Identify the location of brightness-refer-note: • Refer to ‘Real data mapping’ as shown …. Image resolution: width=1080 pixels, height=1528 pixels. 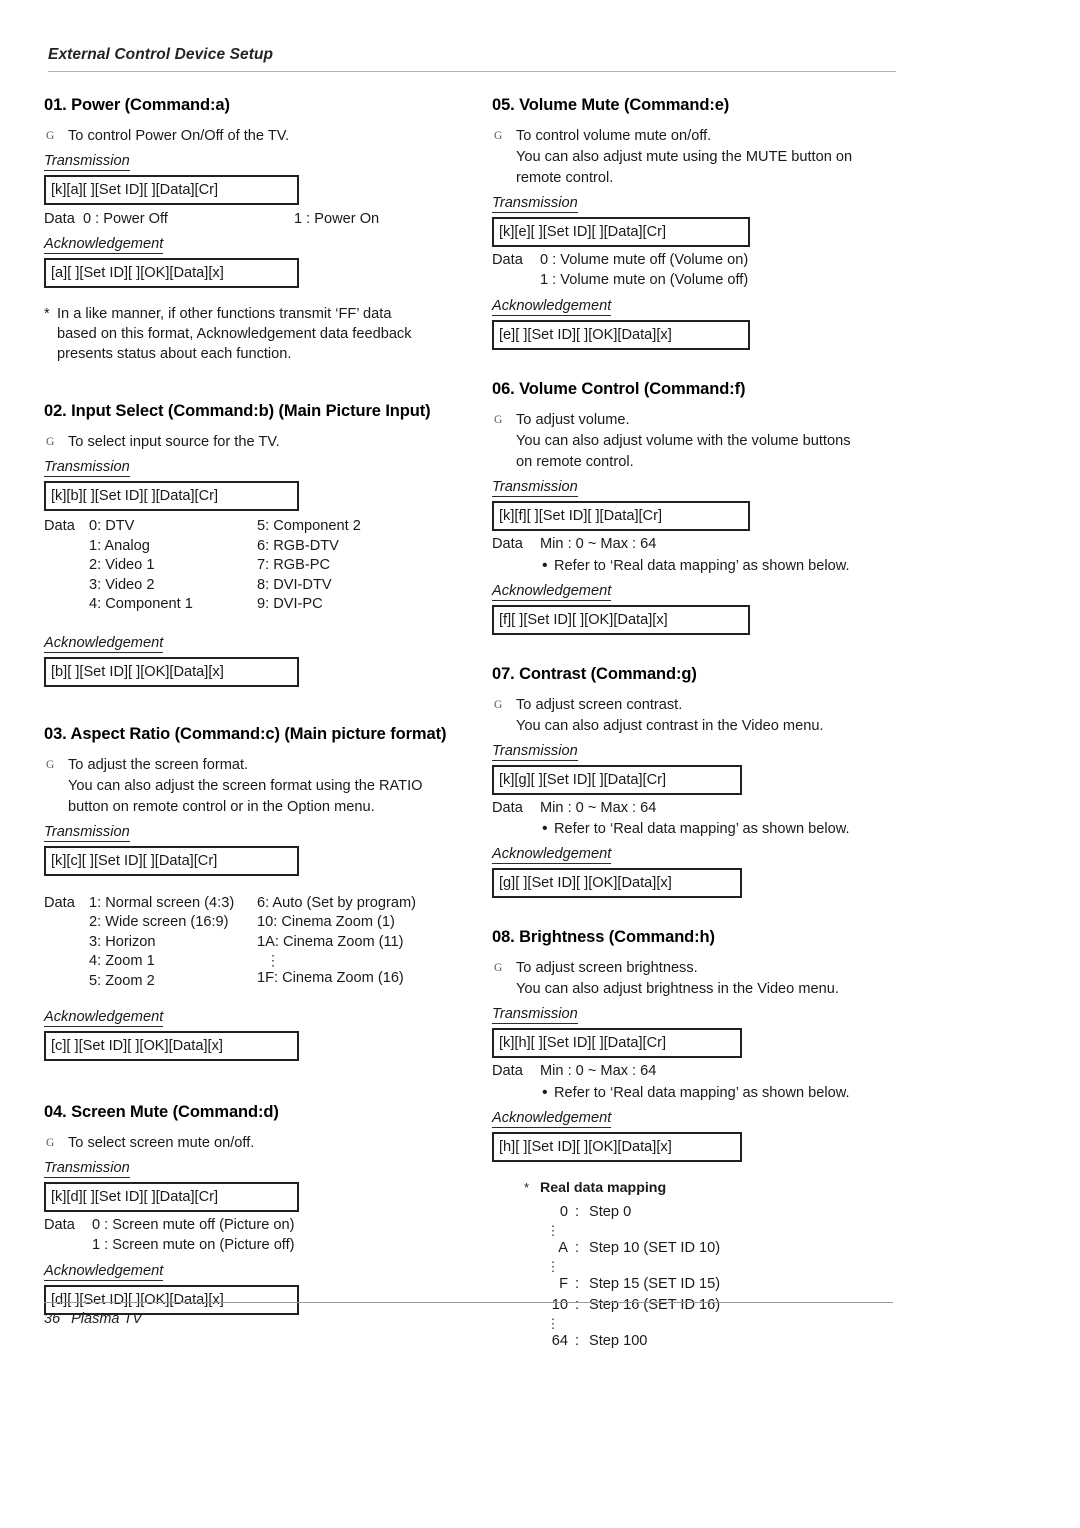
(727, 1093).